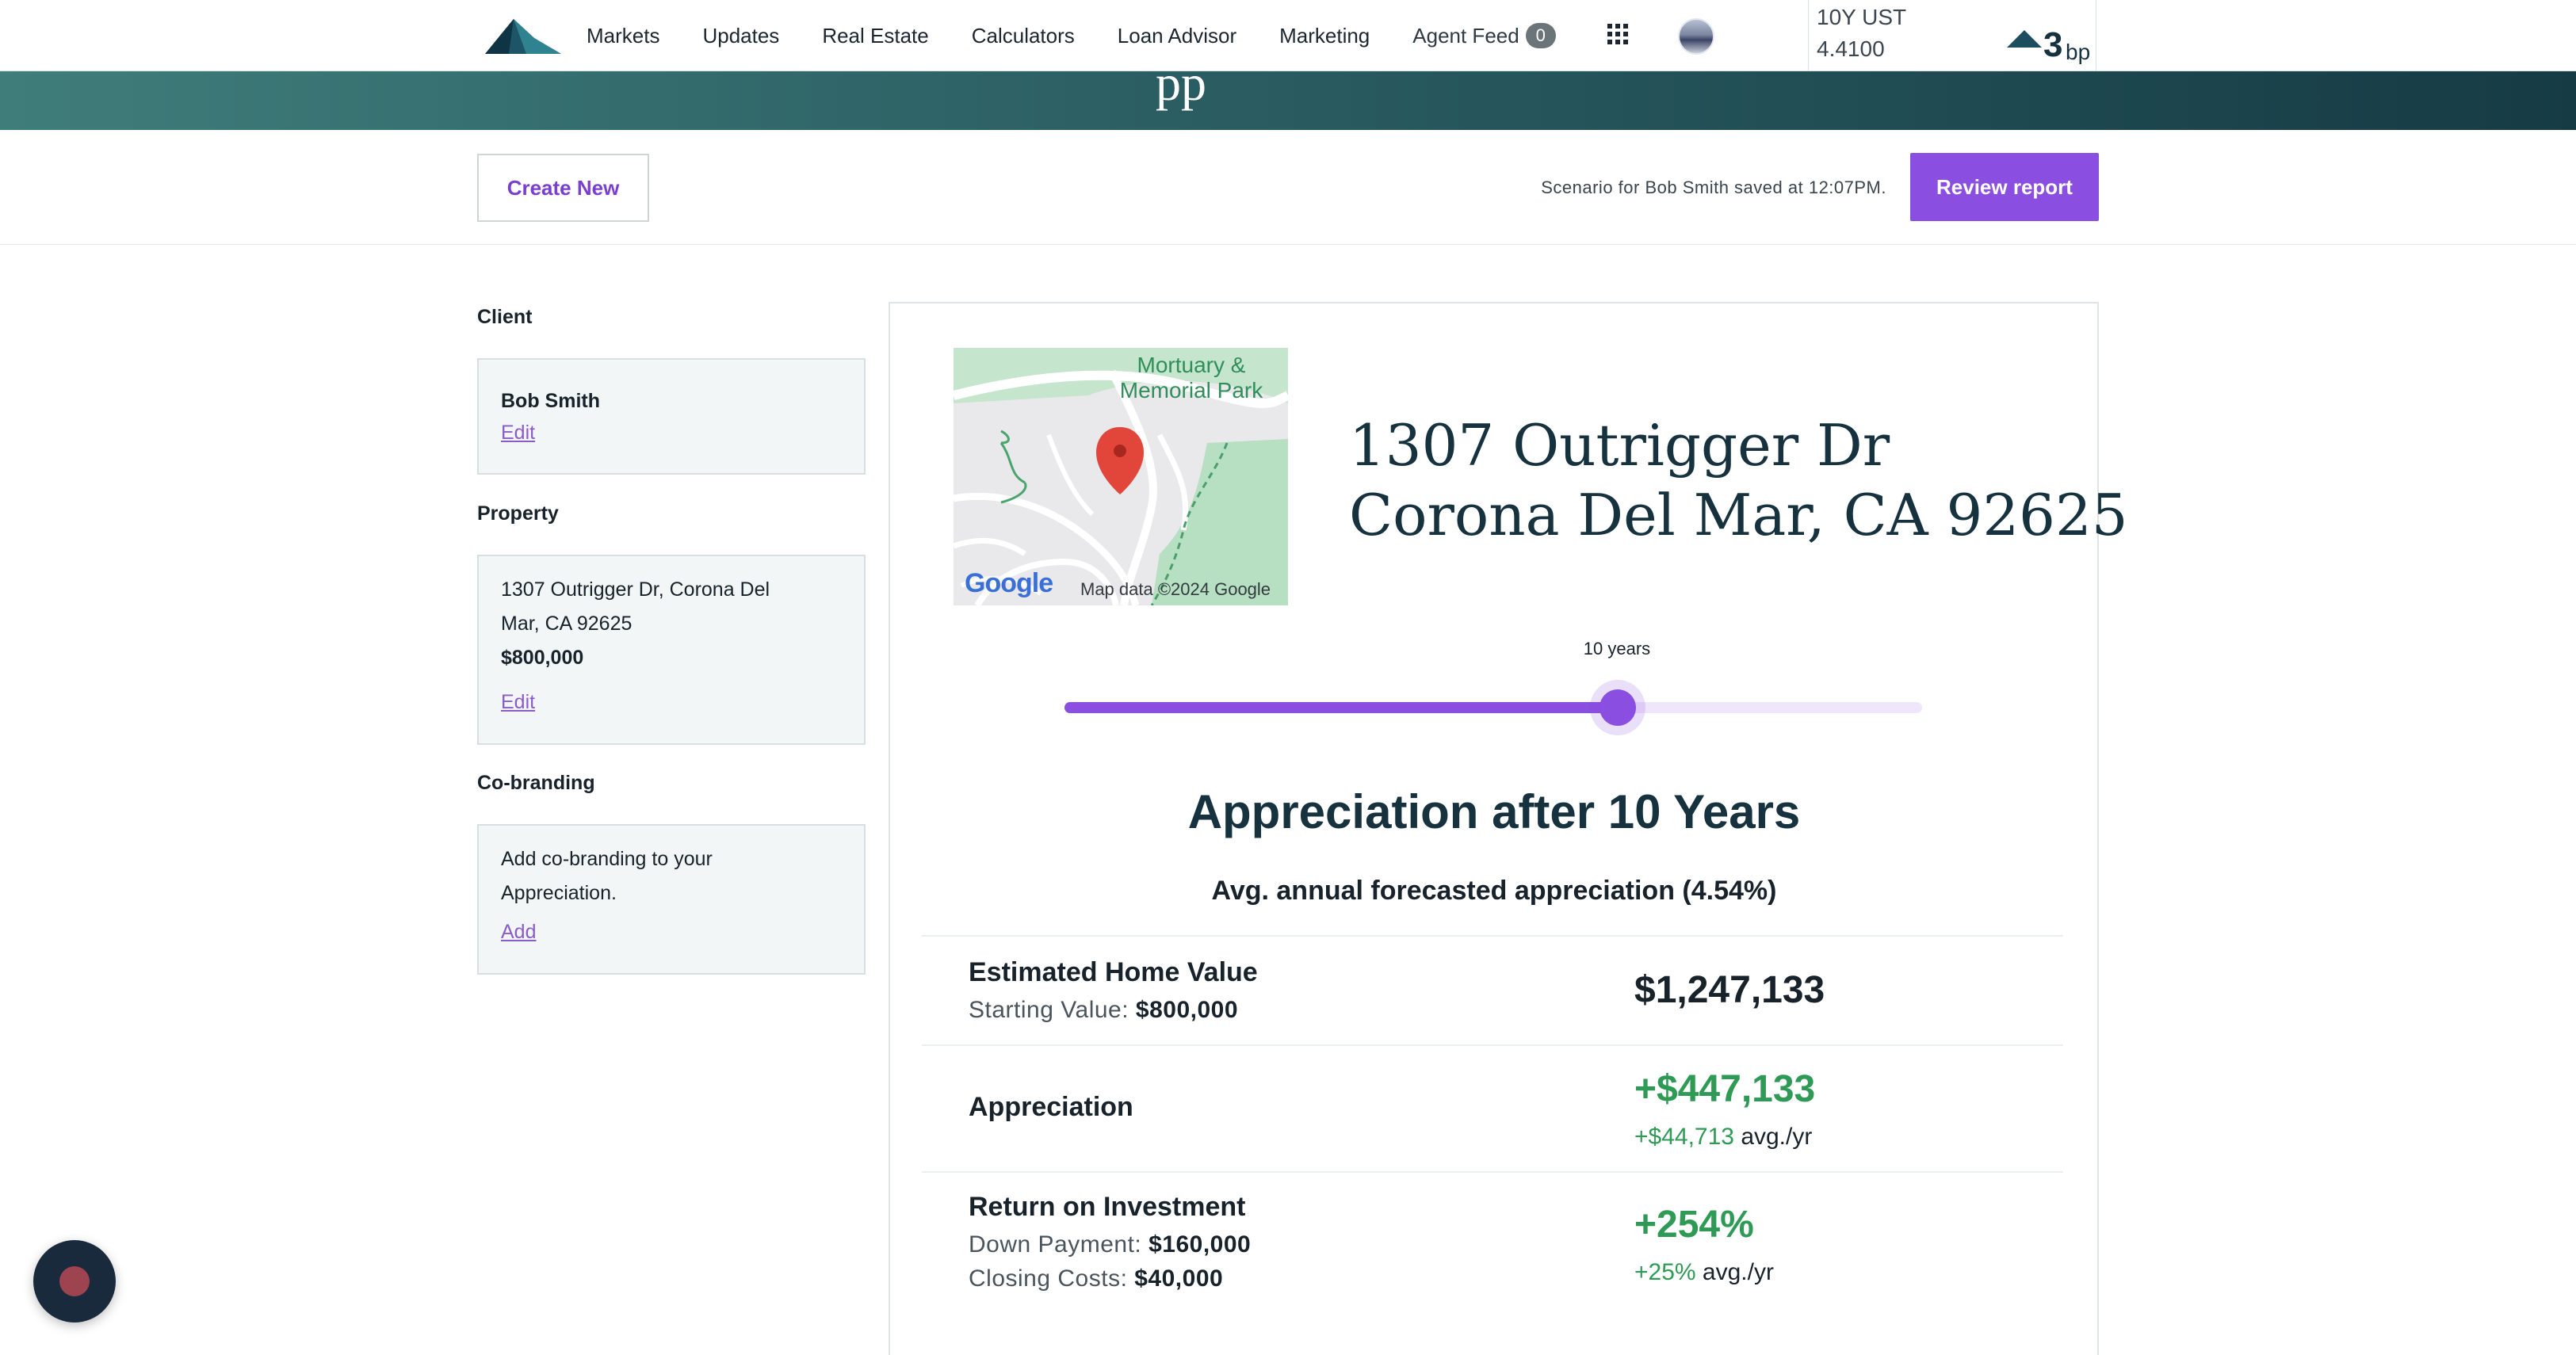  What do you see at coordinates (2053, 44) in the screenshot?
I see `ticker-change: 3` at bounding box center [2053, 44].